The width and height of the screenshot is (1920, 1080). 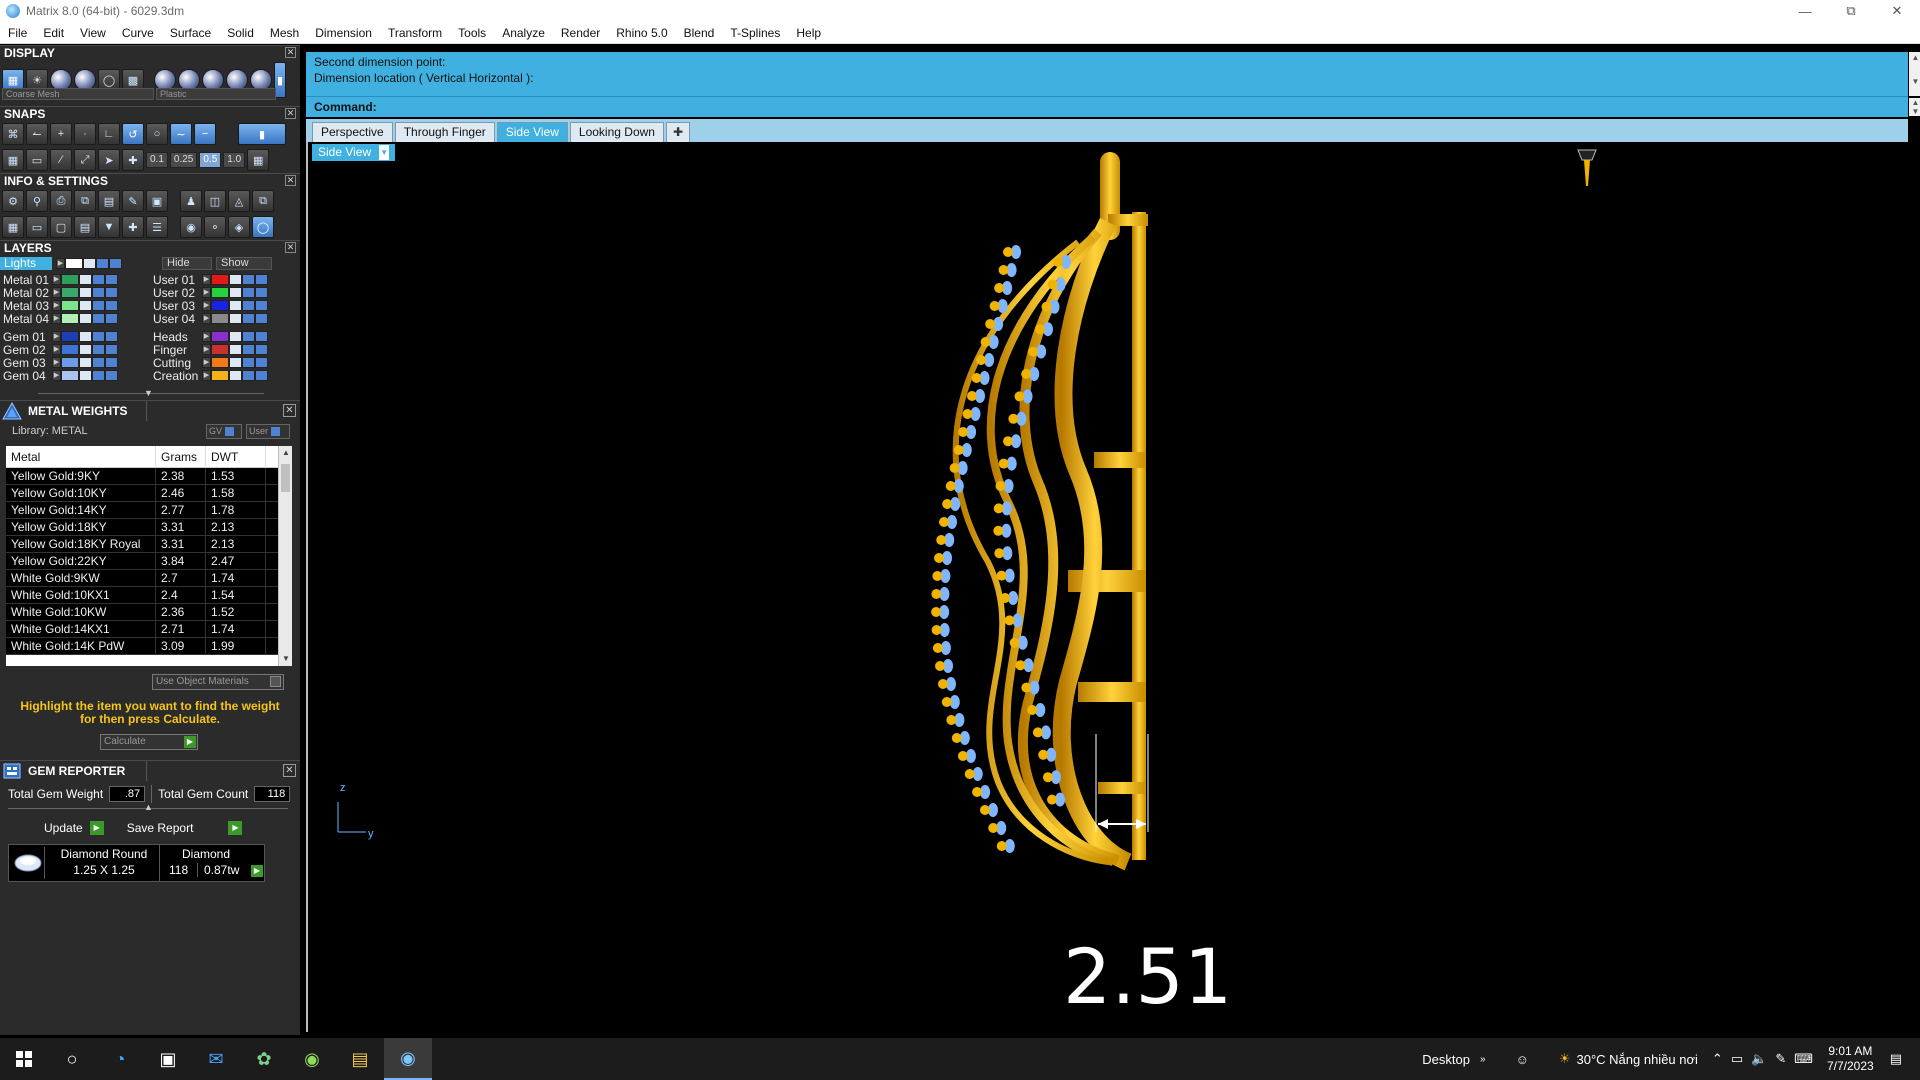 I want to click on layer-name: Metal 04, so click(x=26, y=319).